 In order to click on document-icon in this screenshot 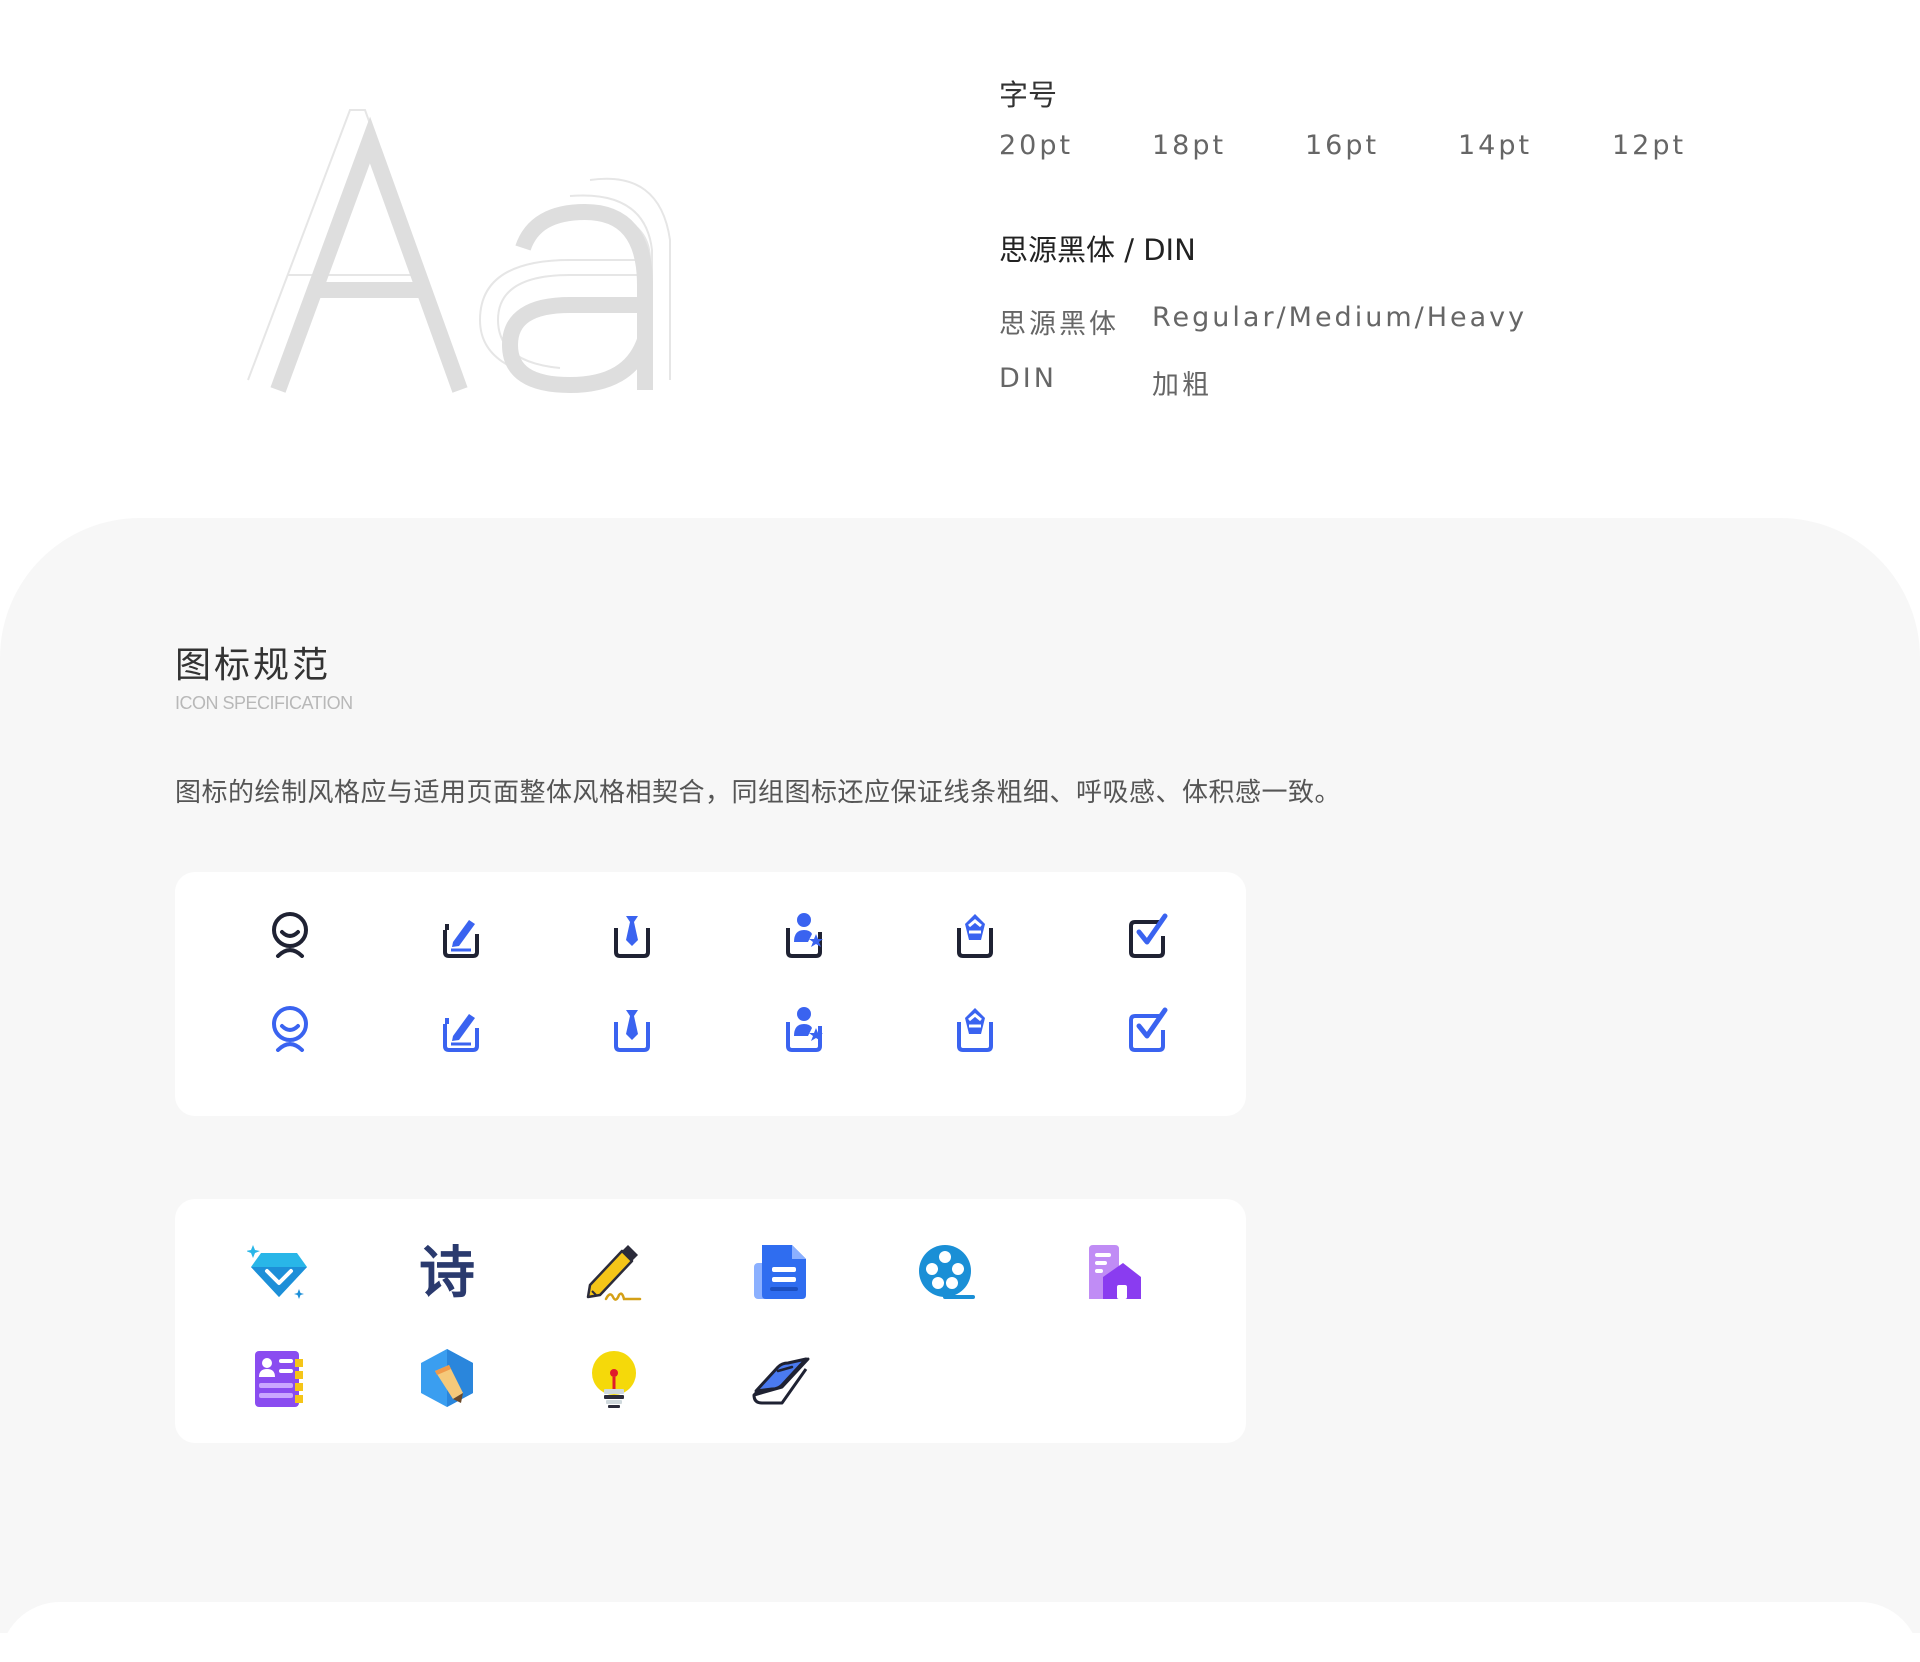, I will do `click(780, 1272)`.